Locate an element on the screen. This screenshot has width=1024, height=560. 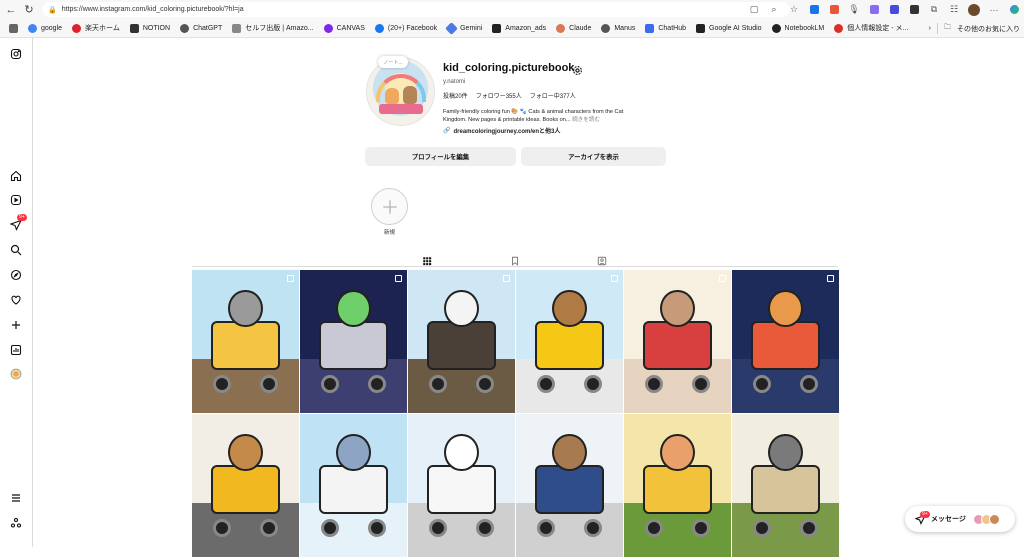
bookmark-manus: Manus is located at coordinates (618, 28).